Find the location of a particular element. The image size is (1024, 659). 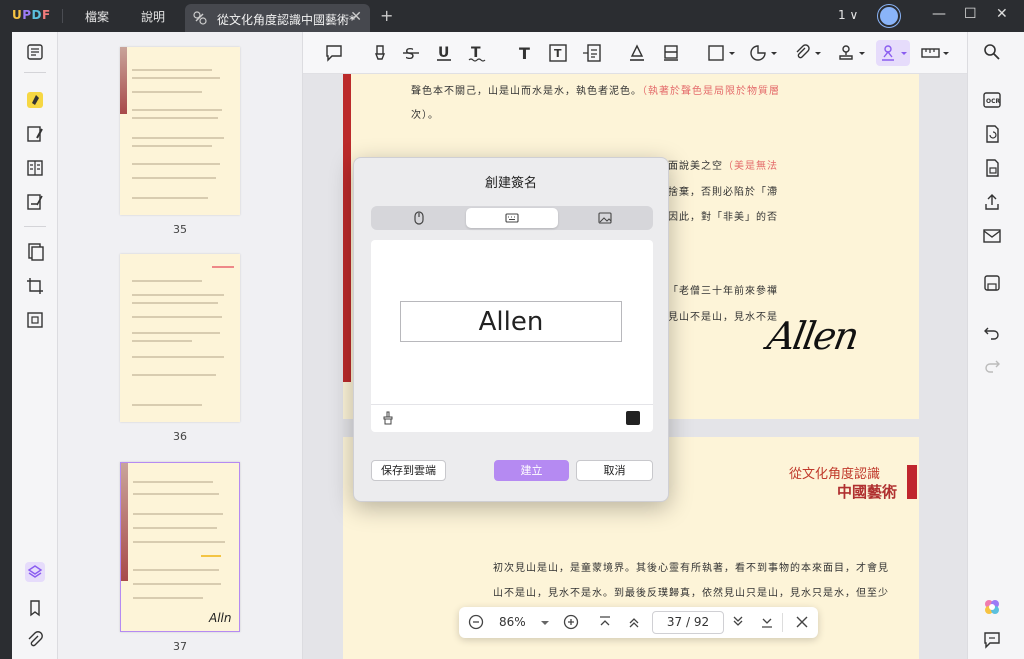

tab-image is located at coordinates (605, 218).